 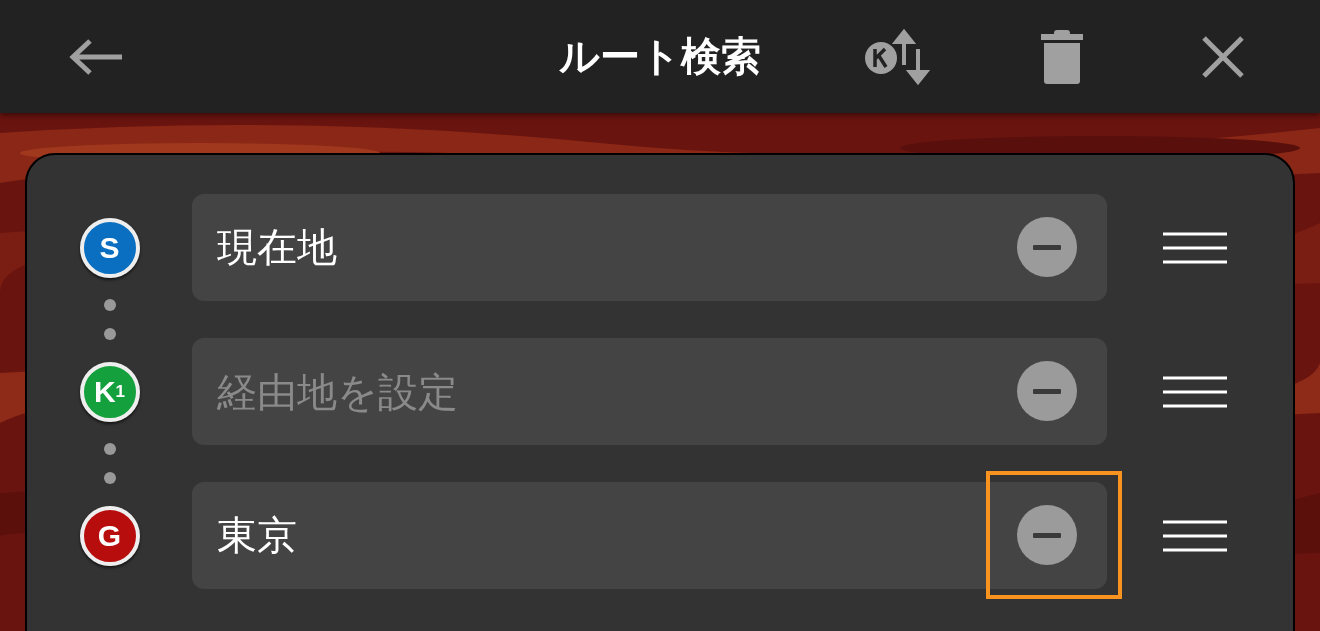 What do you see at coordinates (109, 247) in the screenshot?
I see `route-marker: S` at bounding box center [109, 247].